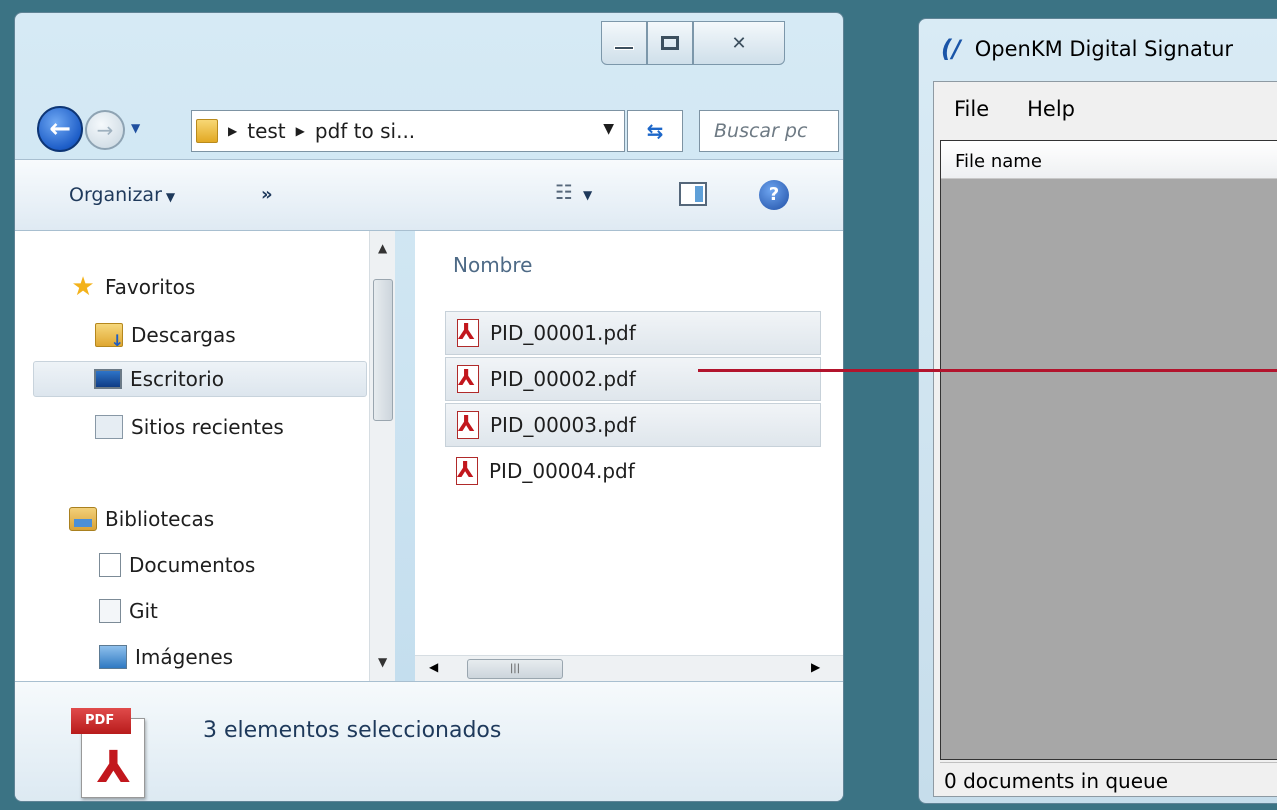 Image resolution: width=1277 pixels, height=810 pixels. Describe the element at coordinates (970, 109) in the screenshot. I see `menu-file: File` at that location.